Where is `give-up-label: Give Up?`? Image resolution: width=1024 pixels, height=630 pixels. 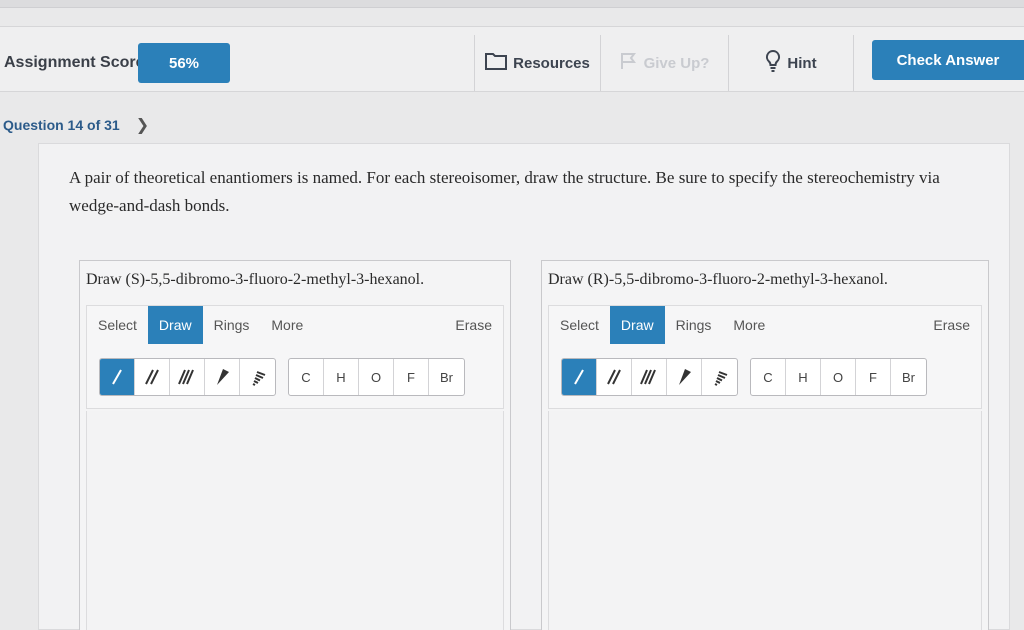
give-up-label: Give Up? is located at coordinates (676, 63).